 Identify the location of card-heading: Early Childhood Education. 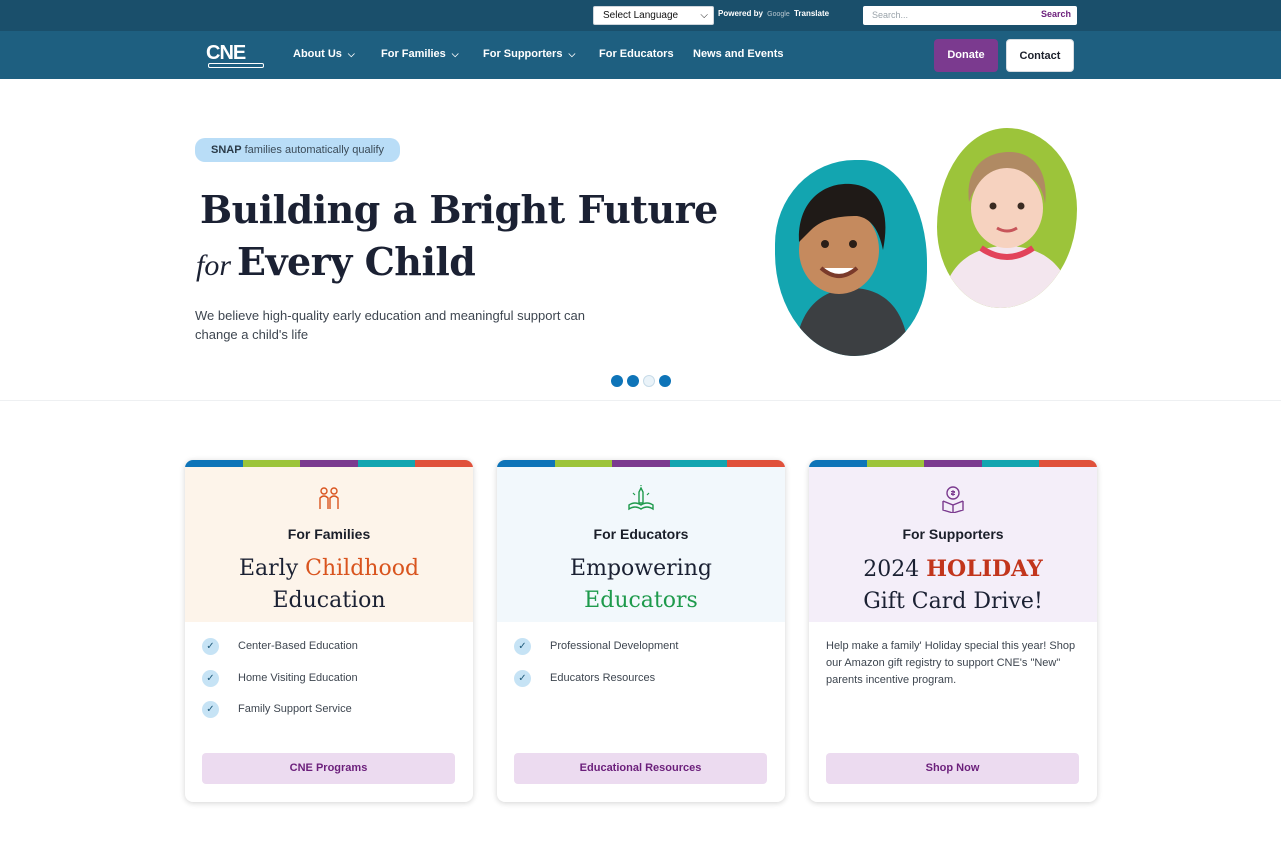
(329, 585).